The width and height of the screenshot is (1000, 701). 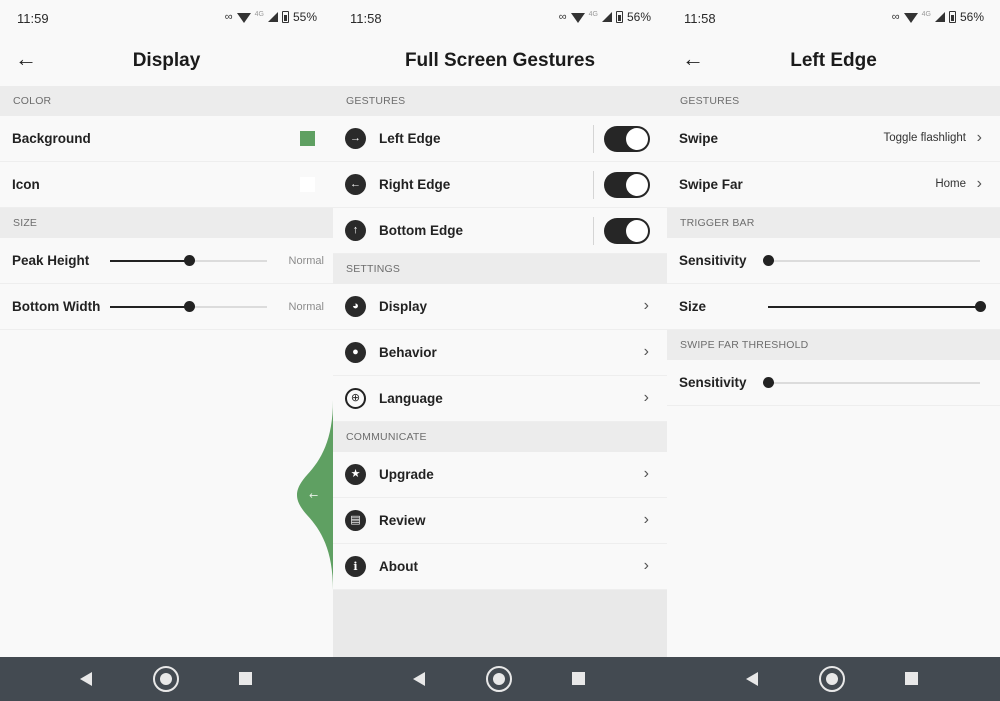 I want to click on communicate-upgrade-row: ★ Upgrade ›, so click(x=500, y=475).